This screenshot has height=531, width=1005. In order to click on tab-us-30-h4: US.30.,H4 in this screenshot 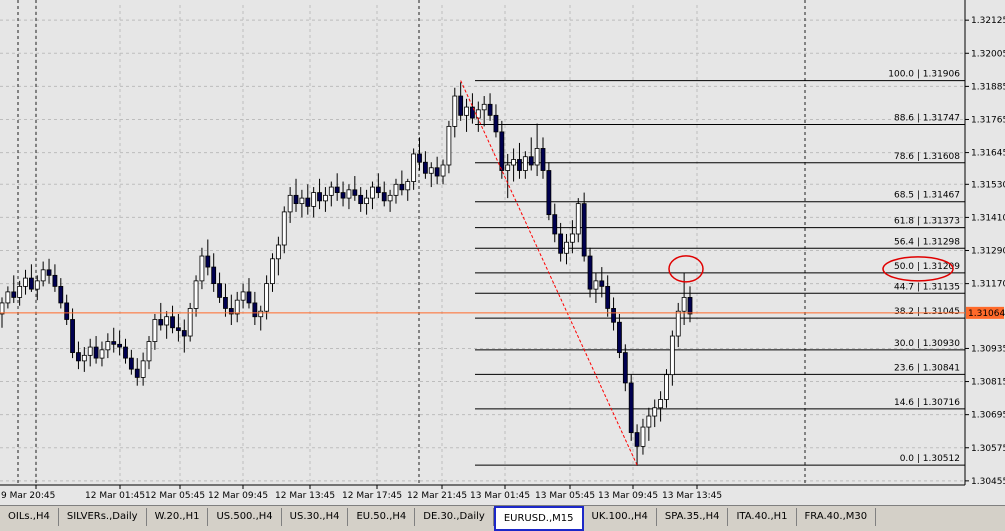, I will do `click(315, 517)`.